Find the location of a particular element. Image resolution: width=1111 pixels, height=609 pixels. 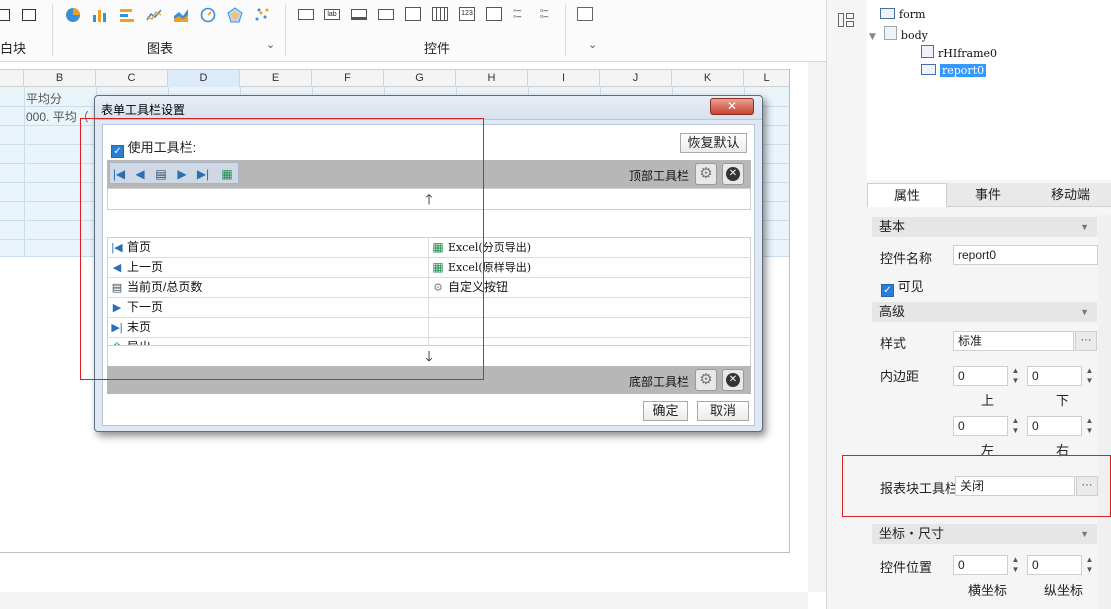

column-header: B is located at coordinates (60, 78).